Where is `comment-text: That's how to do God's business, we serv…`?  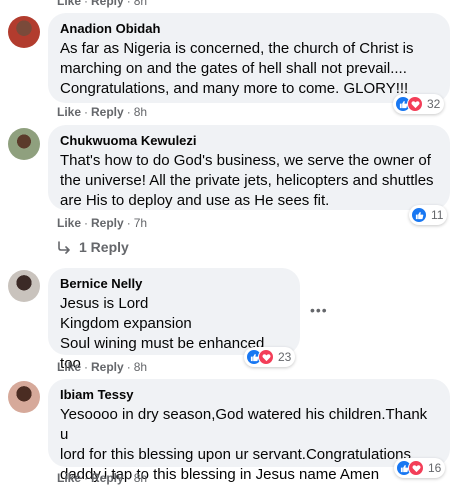 comment-text: That's how to do God's business, we serv… is located at coordinates (249, 181).